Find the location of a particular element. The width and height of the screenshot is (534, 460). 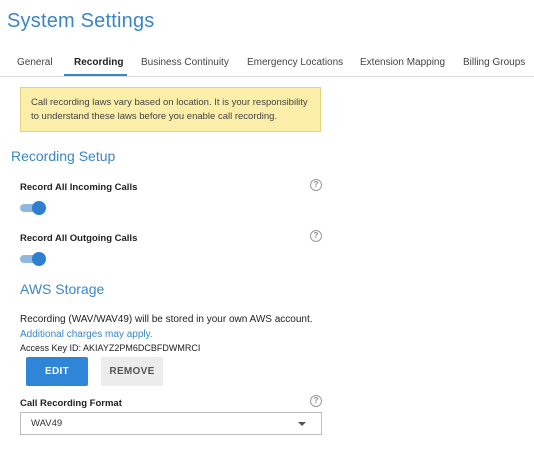

active-tab-indicator is located at coordinates (95, 75).